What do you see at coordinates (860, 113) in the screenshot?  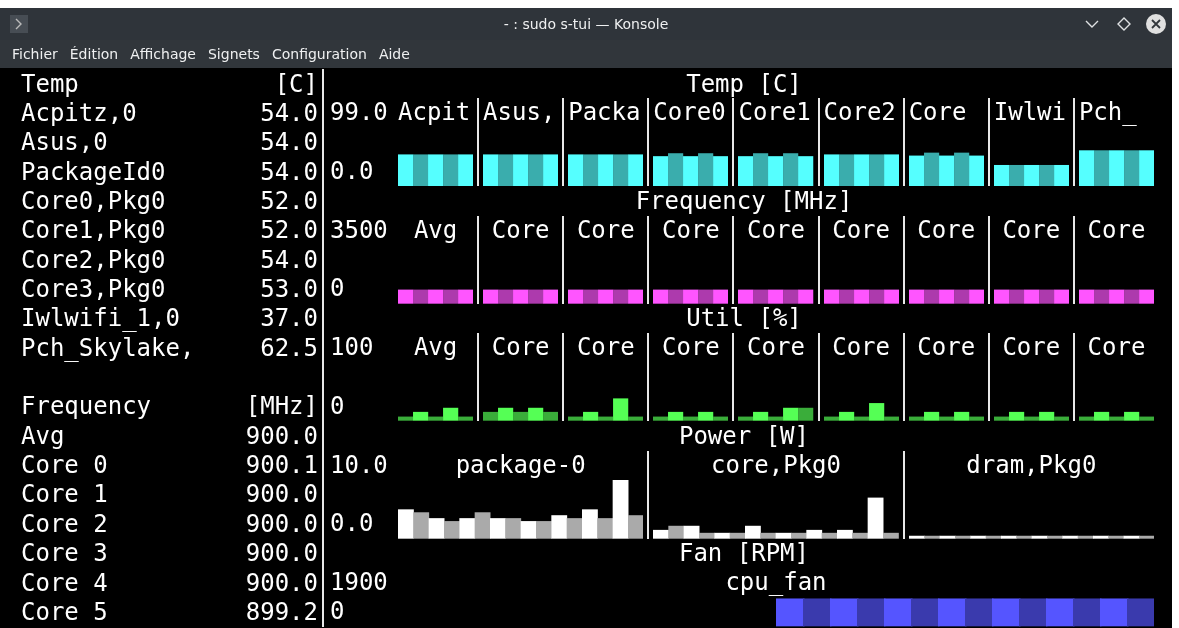 I see `graph-column-label: Core2` at bounding box center [860, 113].